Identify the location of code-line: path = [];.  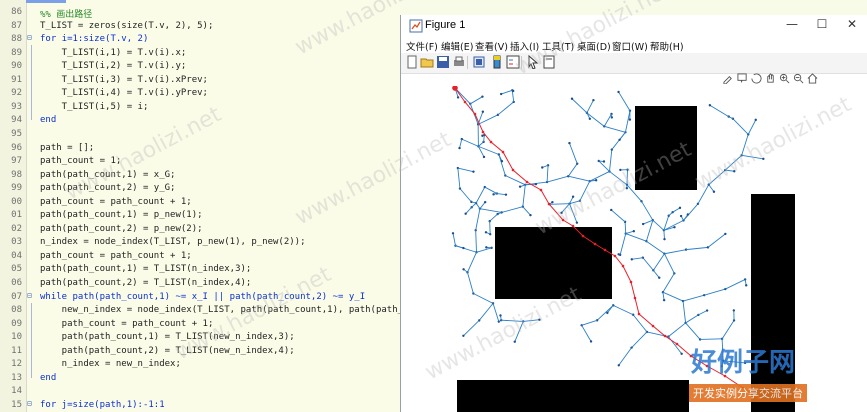
(67, 148).